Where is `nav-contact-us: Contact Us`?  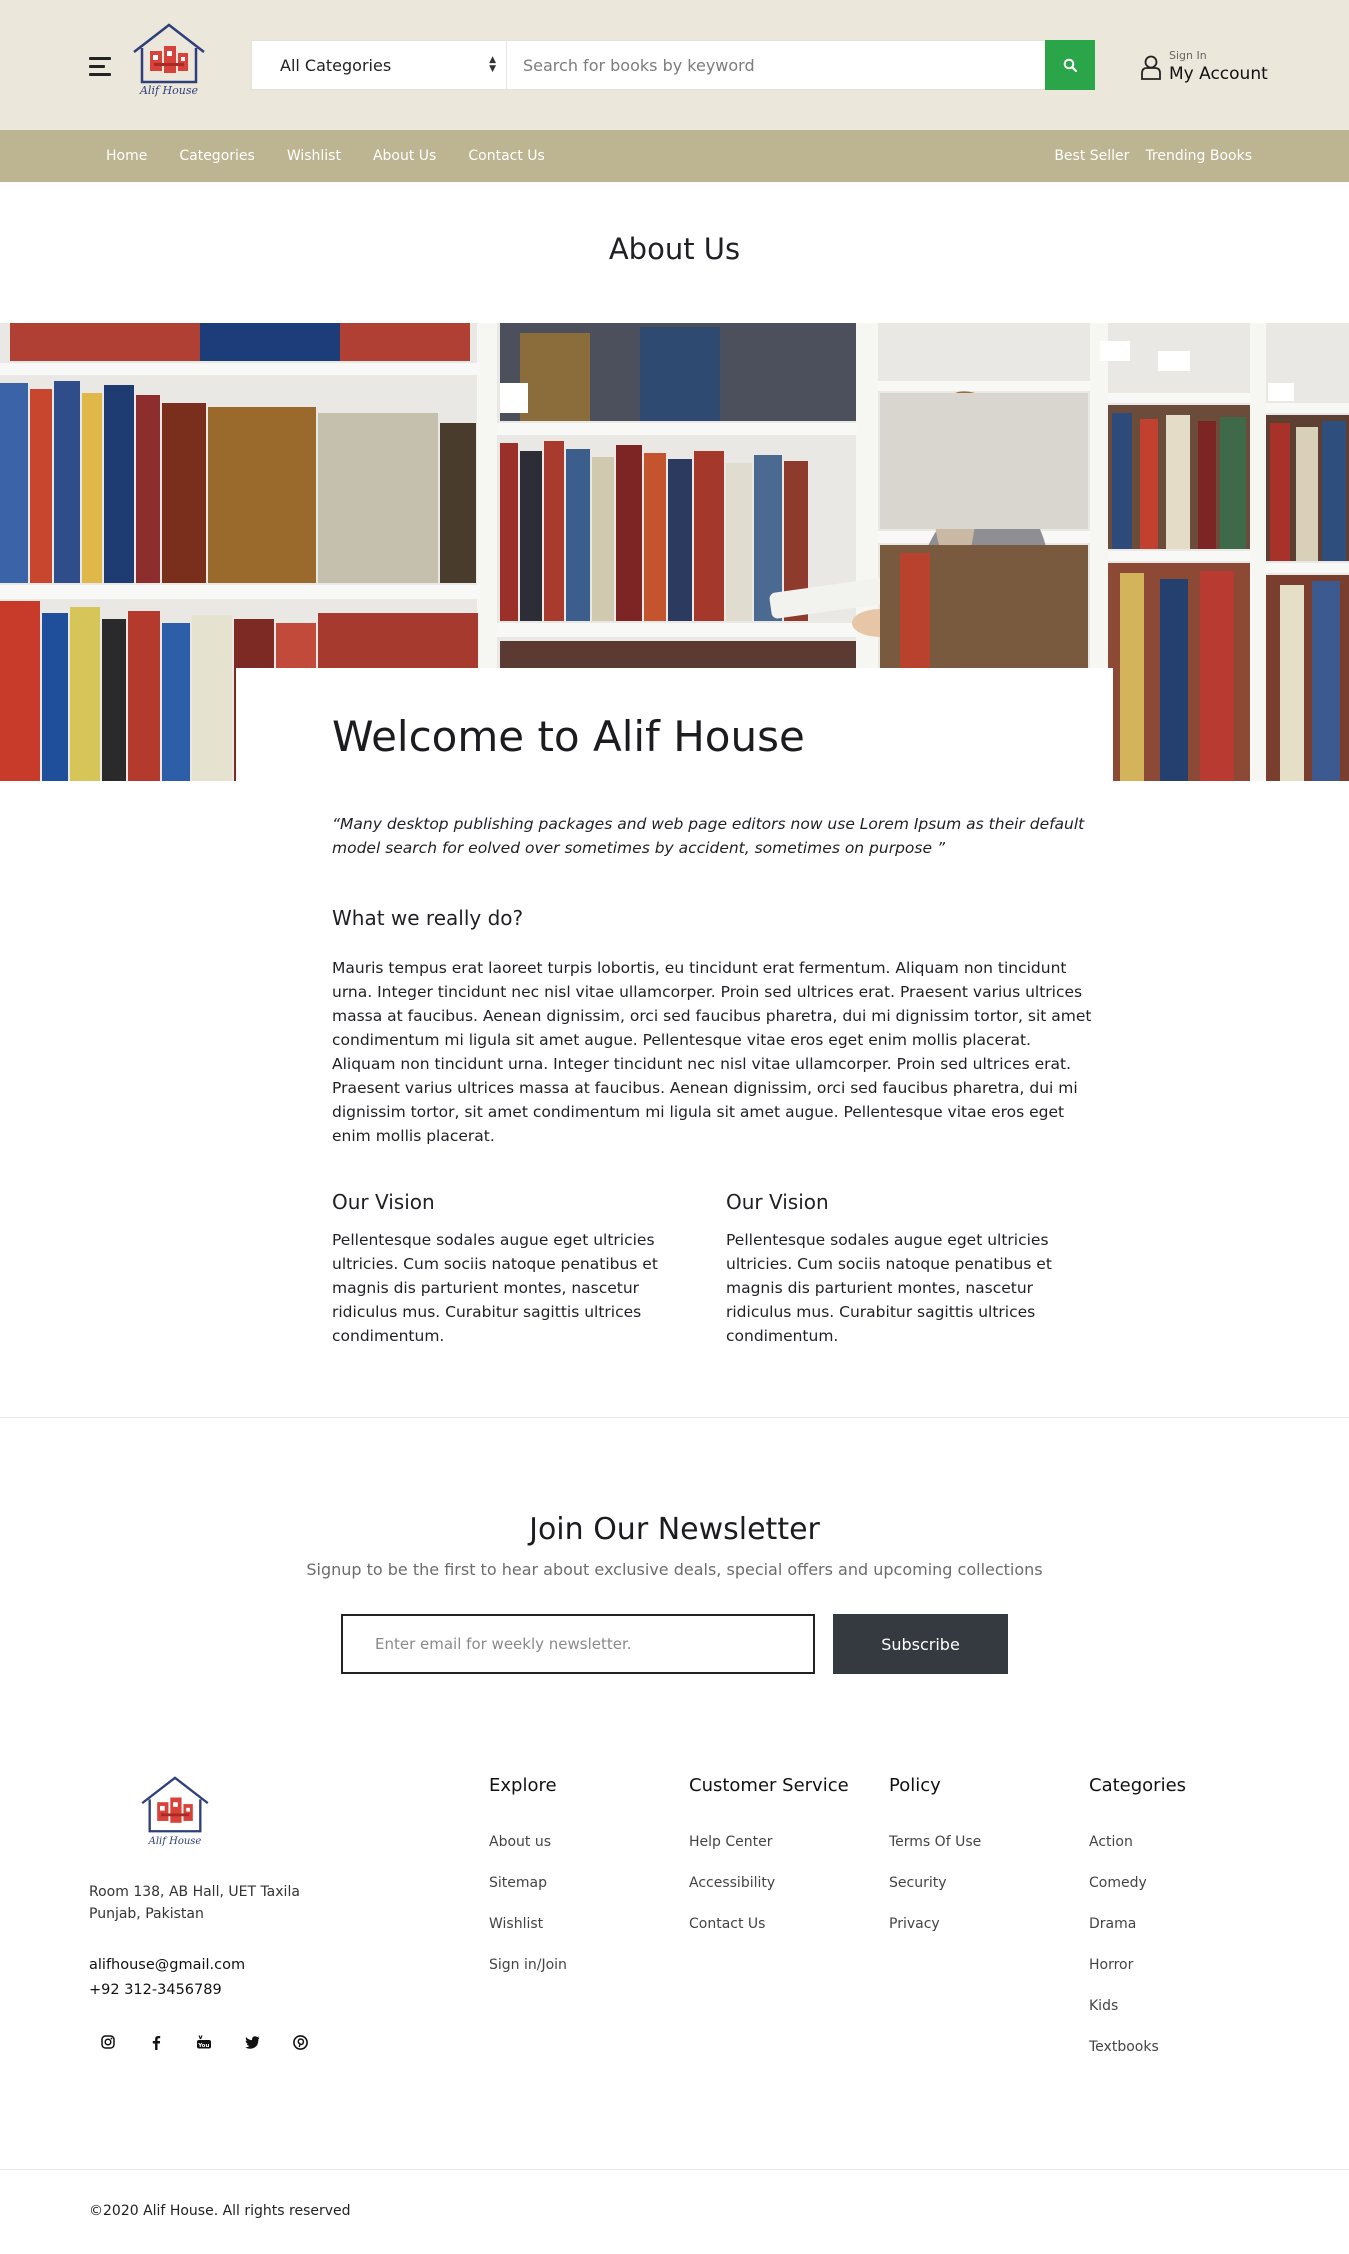
nav-contact-us: Contact Us is located at coordinates (506, 156).